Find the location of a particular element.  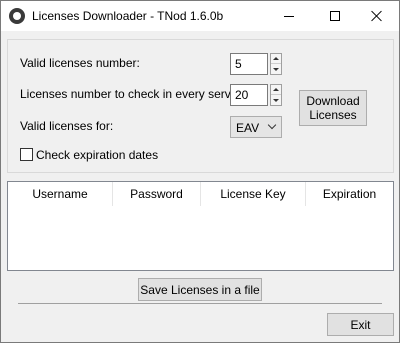

window-title: Licenses Downloader - TNod 1.6.0b is located at coordinates (128, 16).